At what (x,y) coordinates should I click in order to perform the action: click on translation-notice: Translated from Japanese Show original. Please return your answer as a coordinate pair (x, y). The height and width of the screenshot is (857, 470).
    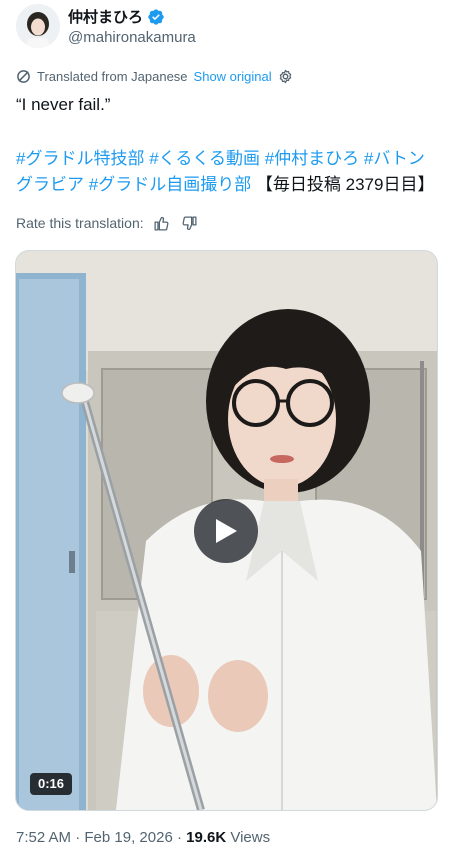
    Looking at the image, I should click on (154, 76).